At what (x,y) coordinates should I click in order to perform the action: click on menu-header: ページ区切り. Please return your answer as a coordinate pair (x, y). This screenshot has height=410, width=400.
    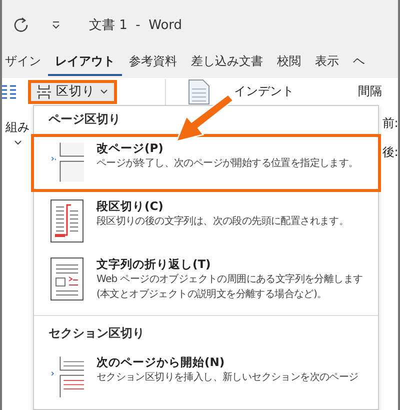
    Looking at the image, I should click on (84, 119).